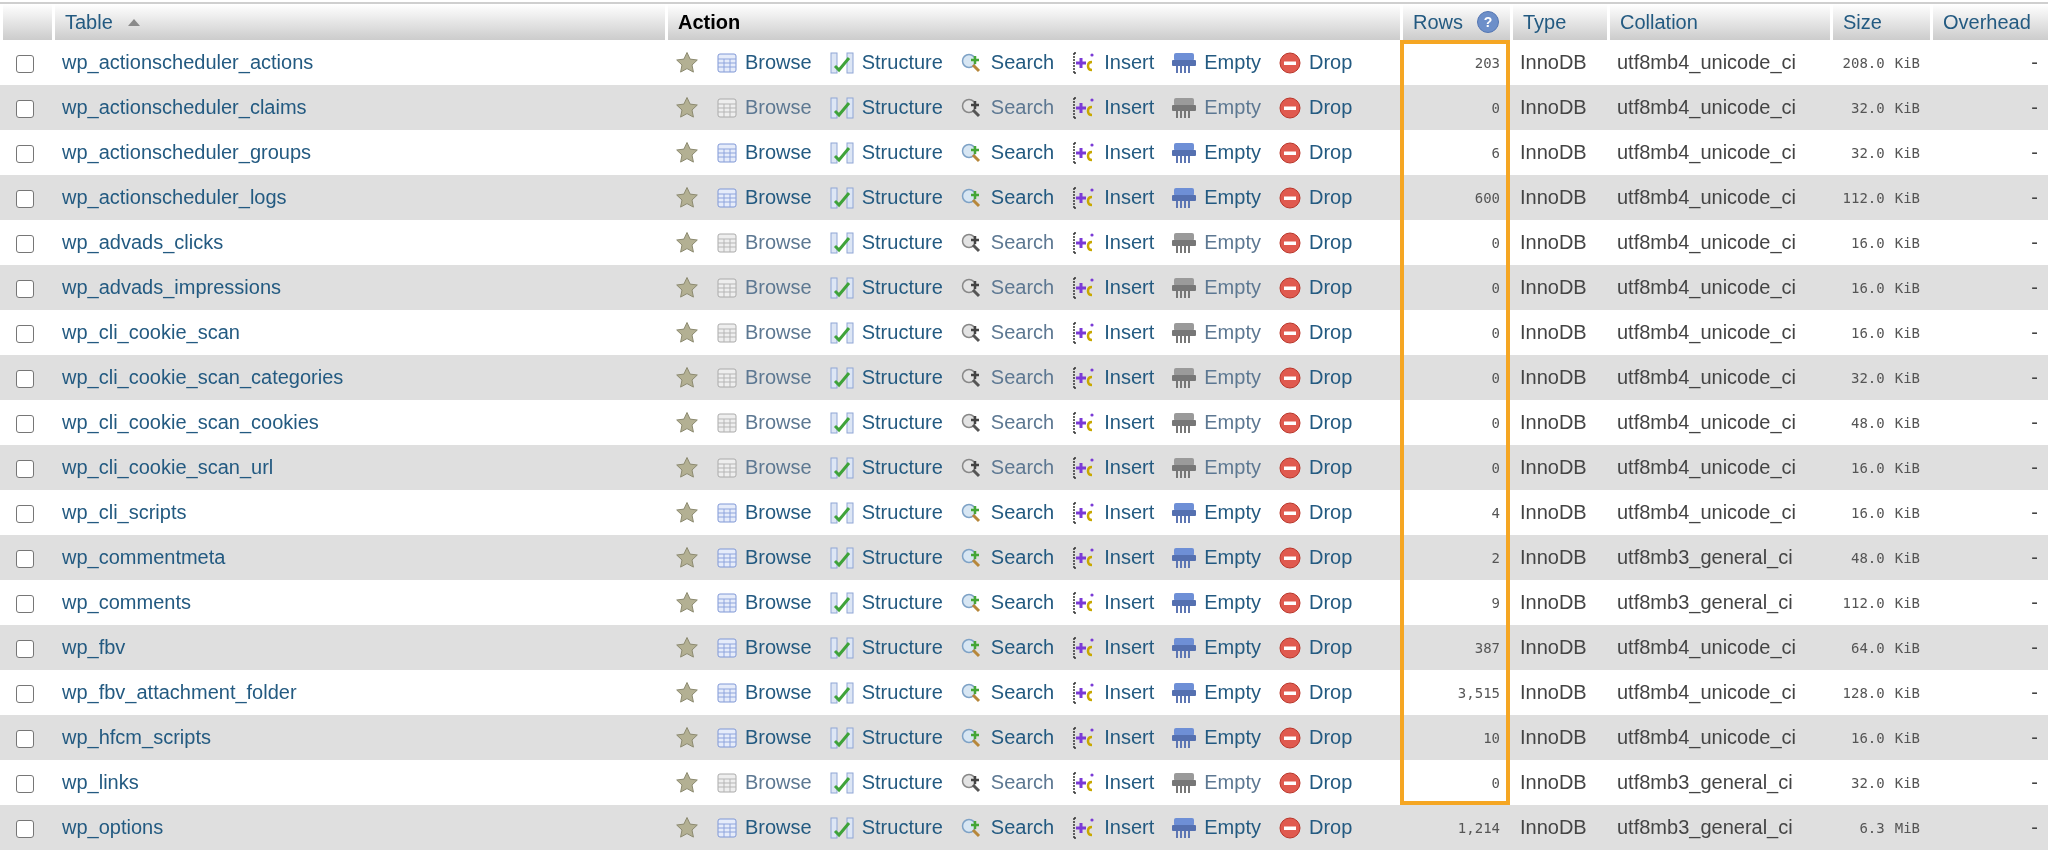 Image resolution: width=2048 pixels, height=868 pixels. What do you see at coordinates (133, 22) in the screenshot?
I see `sort-ascending-icon` at bounding box center [133, 22].